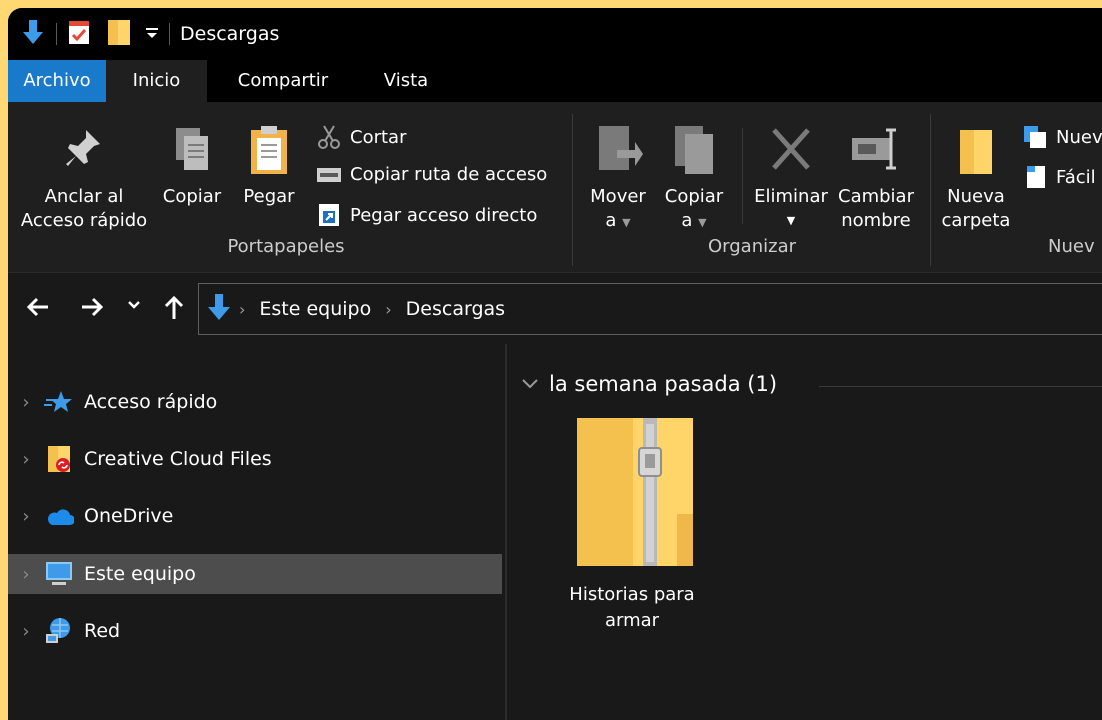 The image size is (1102, 720). I want to click on nav-item-creative-cloud-files: › Creative Cloud Files, so click(255, 459).